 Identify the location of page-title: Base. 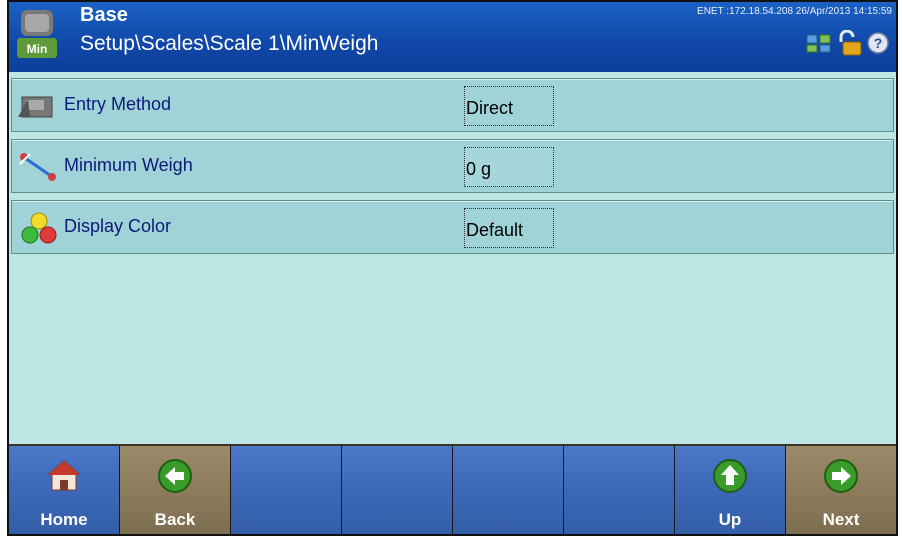
(104, 15).